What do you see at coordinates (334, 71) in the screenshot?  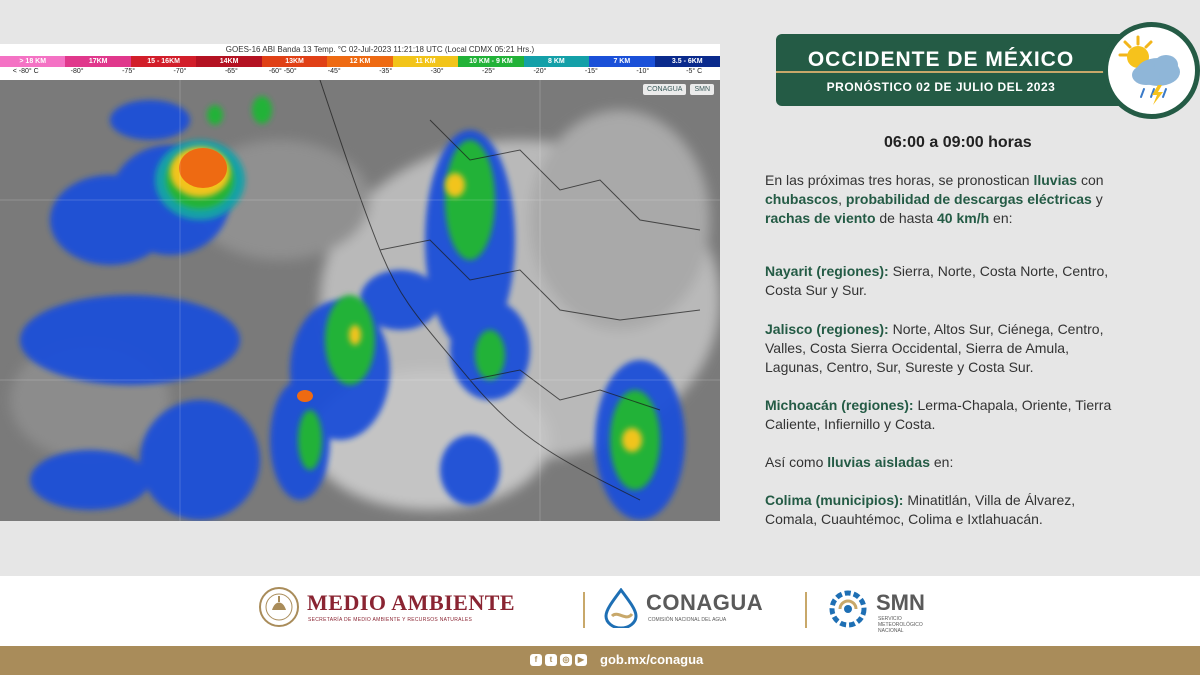 I see `temperature-label: -45°` at bounding box center [334, 71].